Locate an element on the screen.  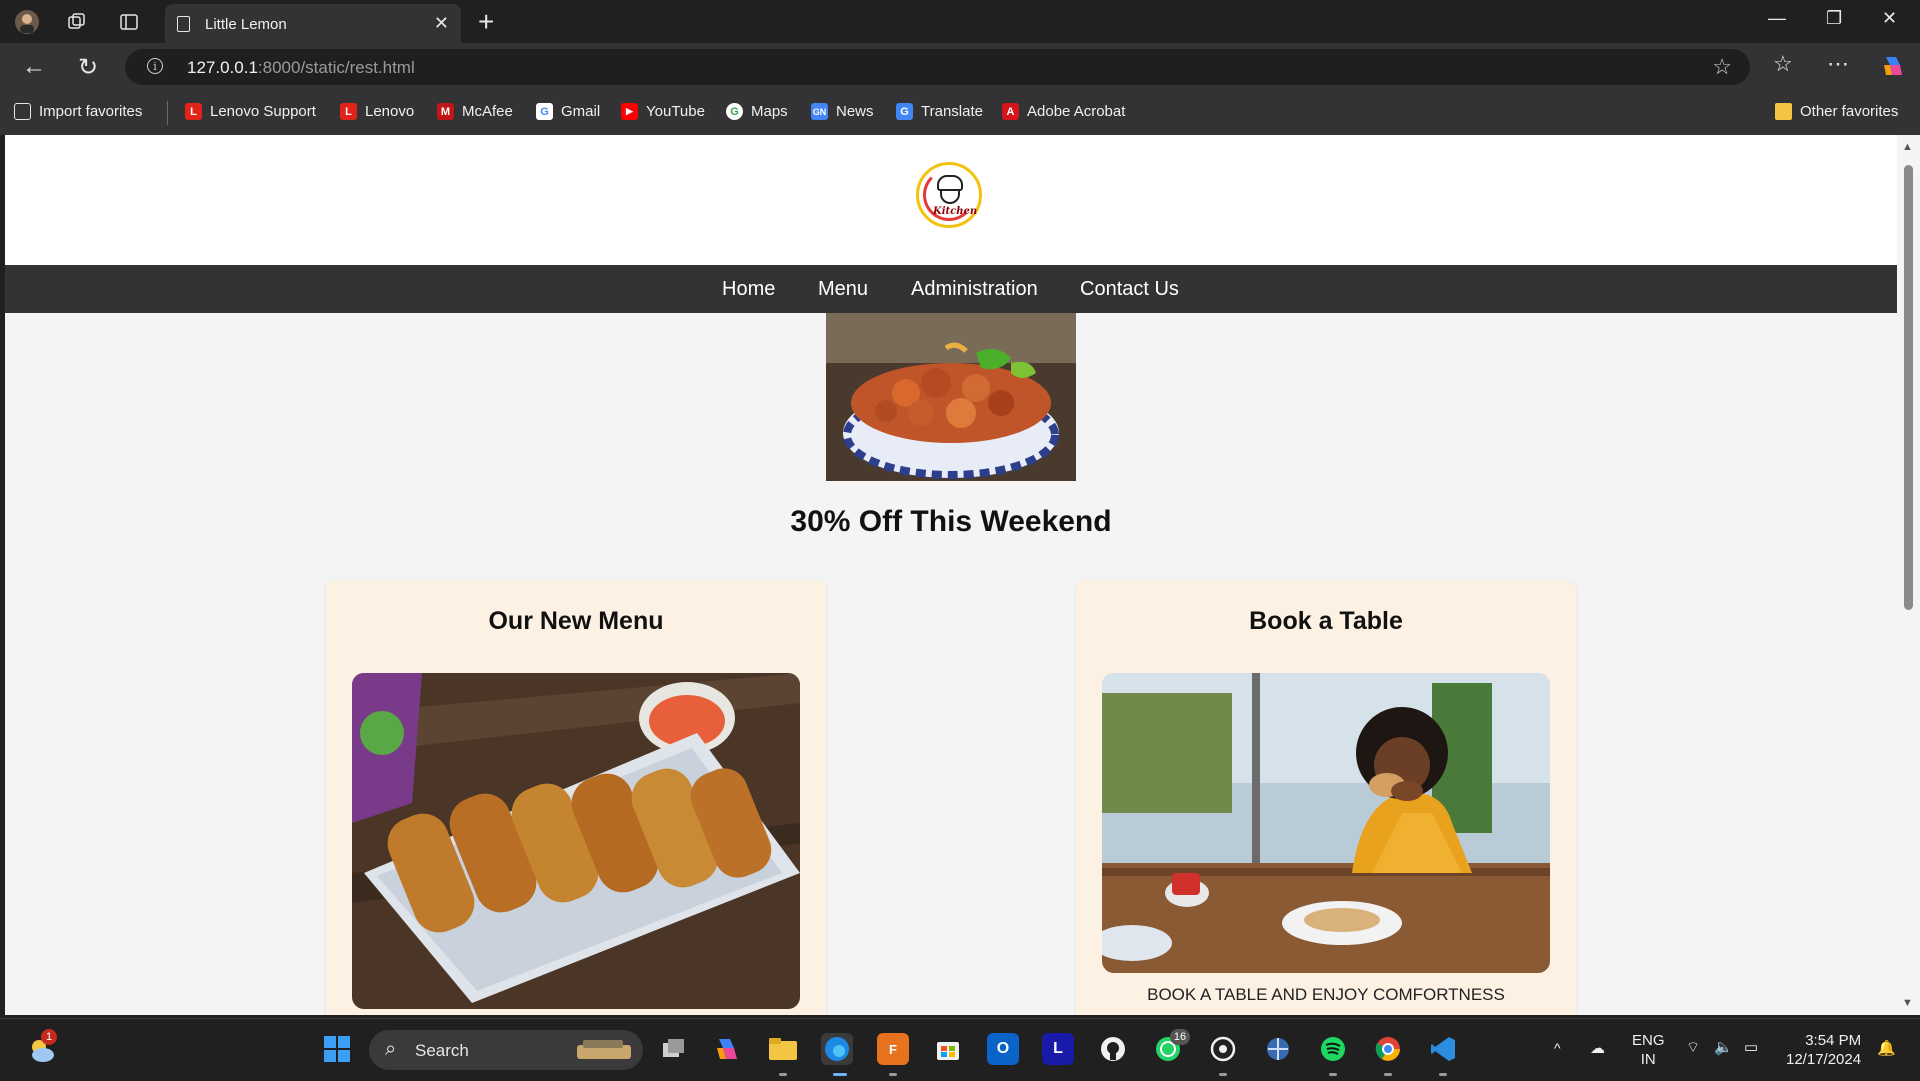
site-nav: Home Menu Administration Contact Us is located at coordinates (951, 289).